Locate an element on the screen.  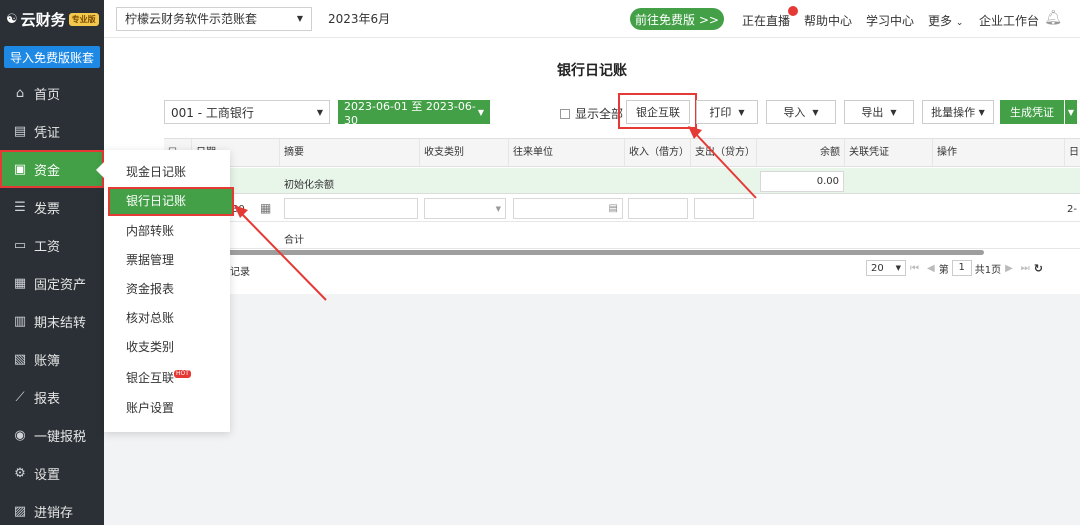
first-page-icon: ⏮ is located at coordinates (914, 268).